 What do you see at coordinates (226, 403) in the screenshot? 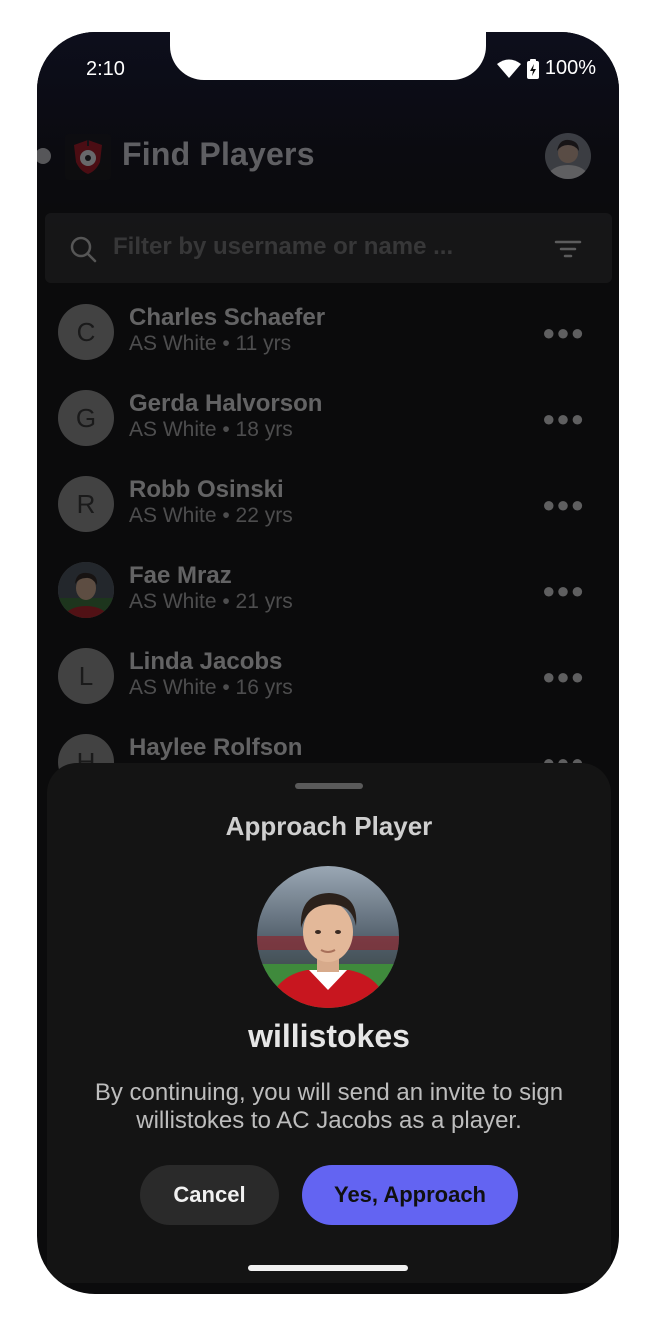
I see `player-name: Gerda Halvorson` at bounding box center [226, 403].